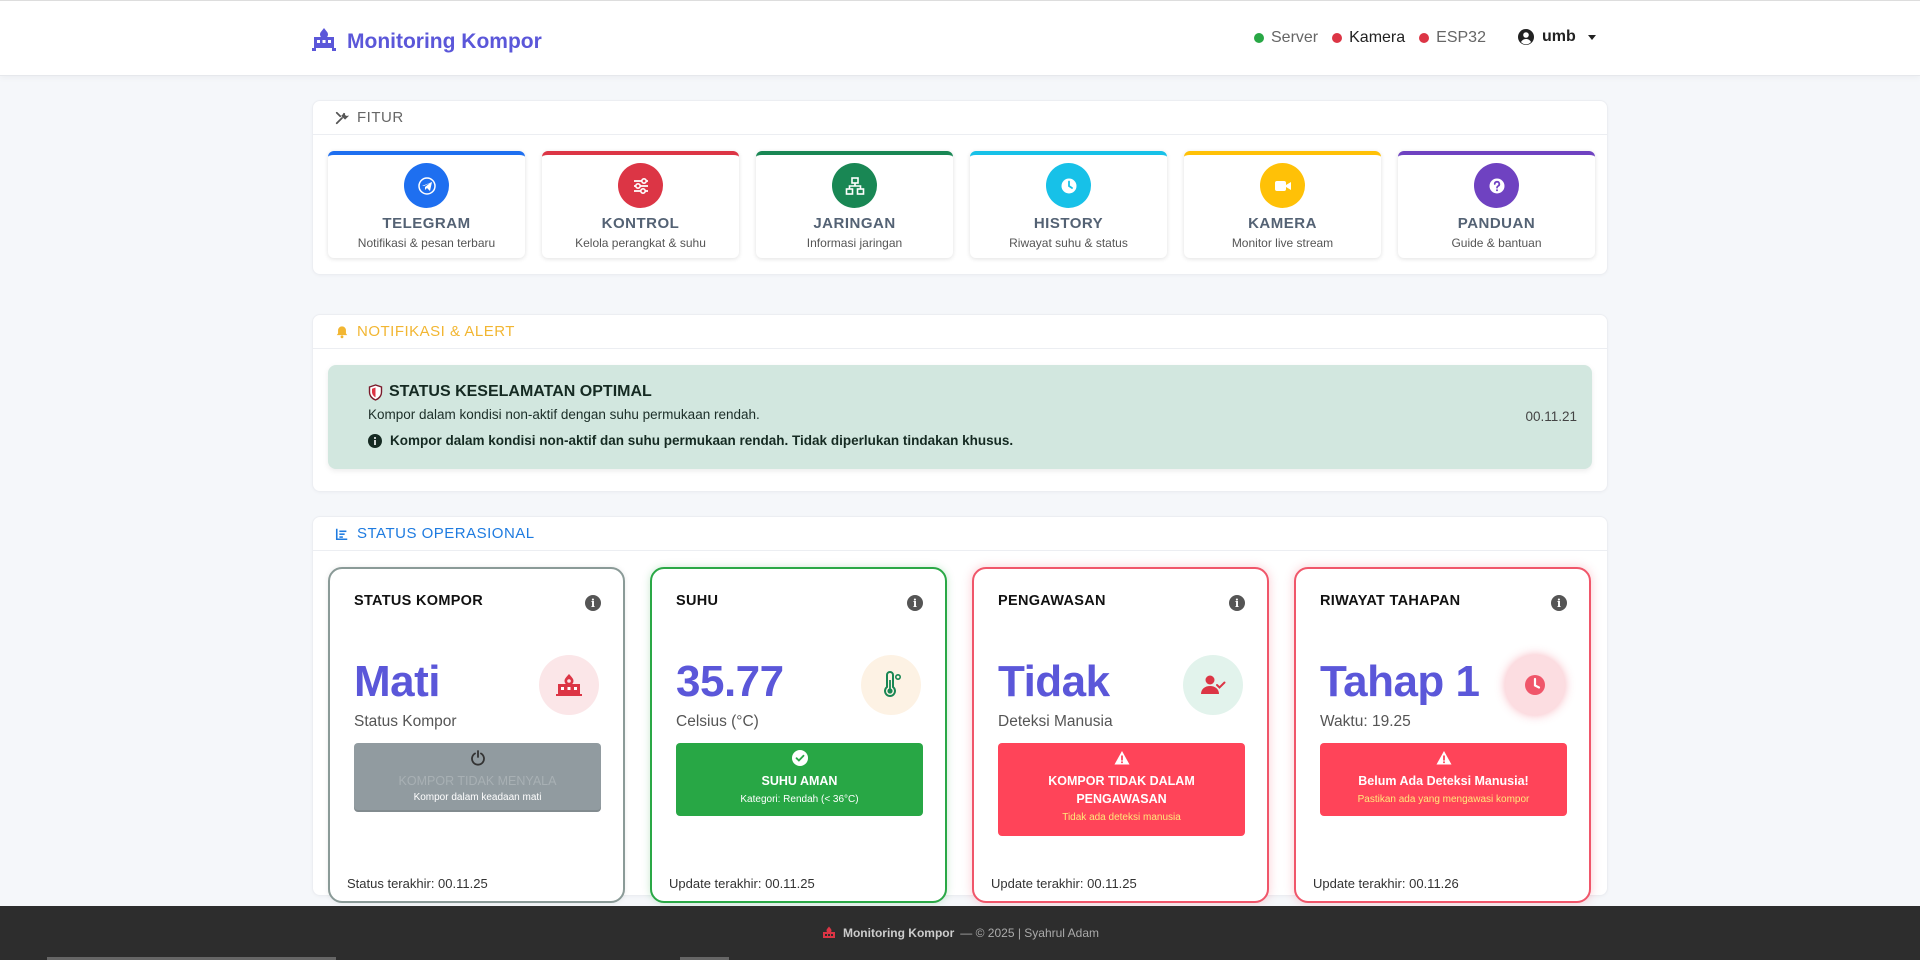  I want to click on card-title: STATUS KOMPOR, so click(419, 601).